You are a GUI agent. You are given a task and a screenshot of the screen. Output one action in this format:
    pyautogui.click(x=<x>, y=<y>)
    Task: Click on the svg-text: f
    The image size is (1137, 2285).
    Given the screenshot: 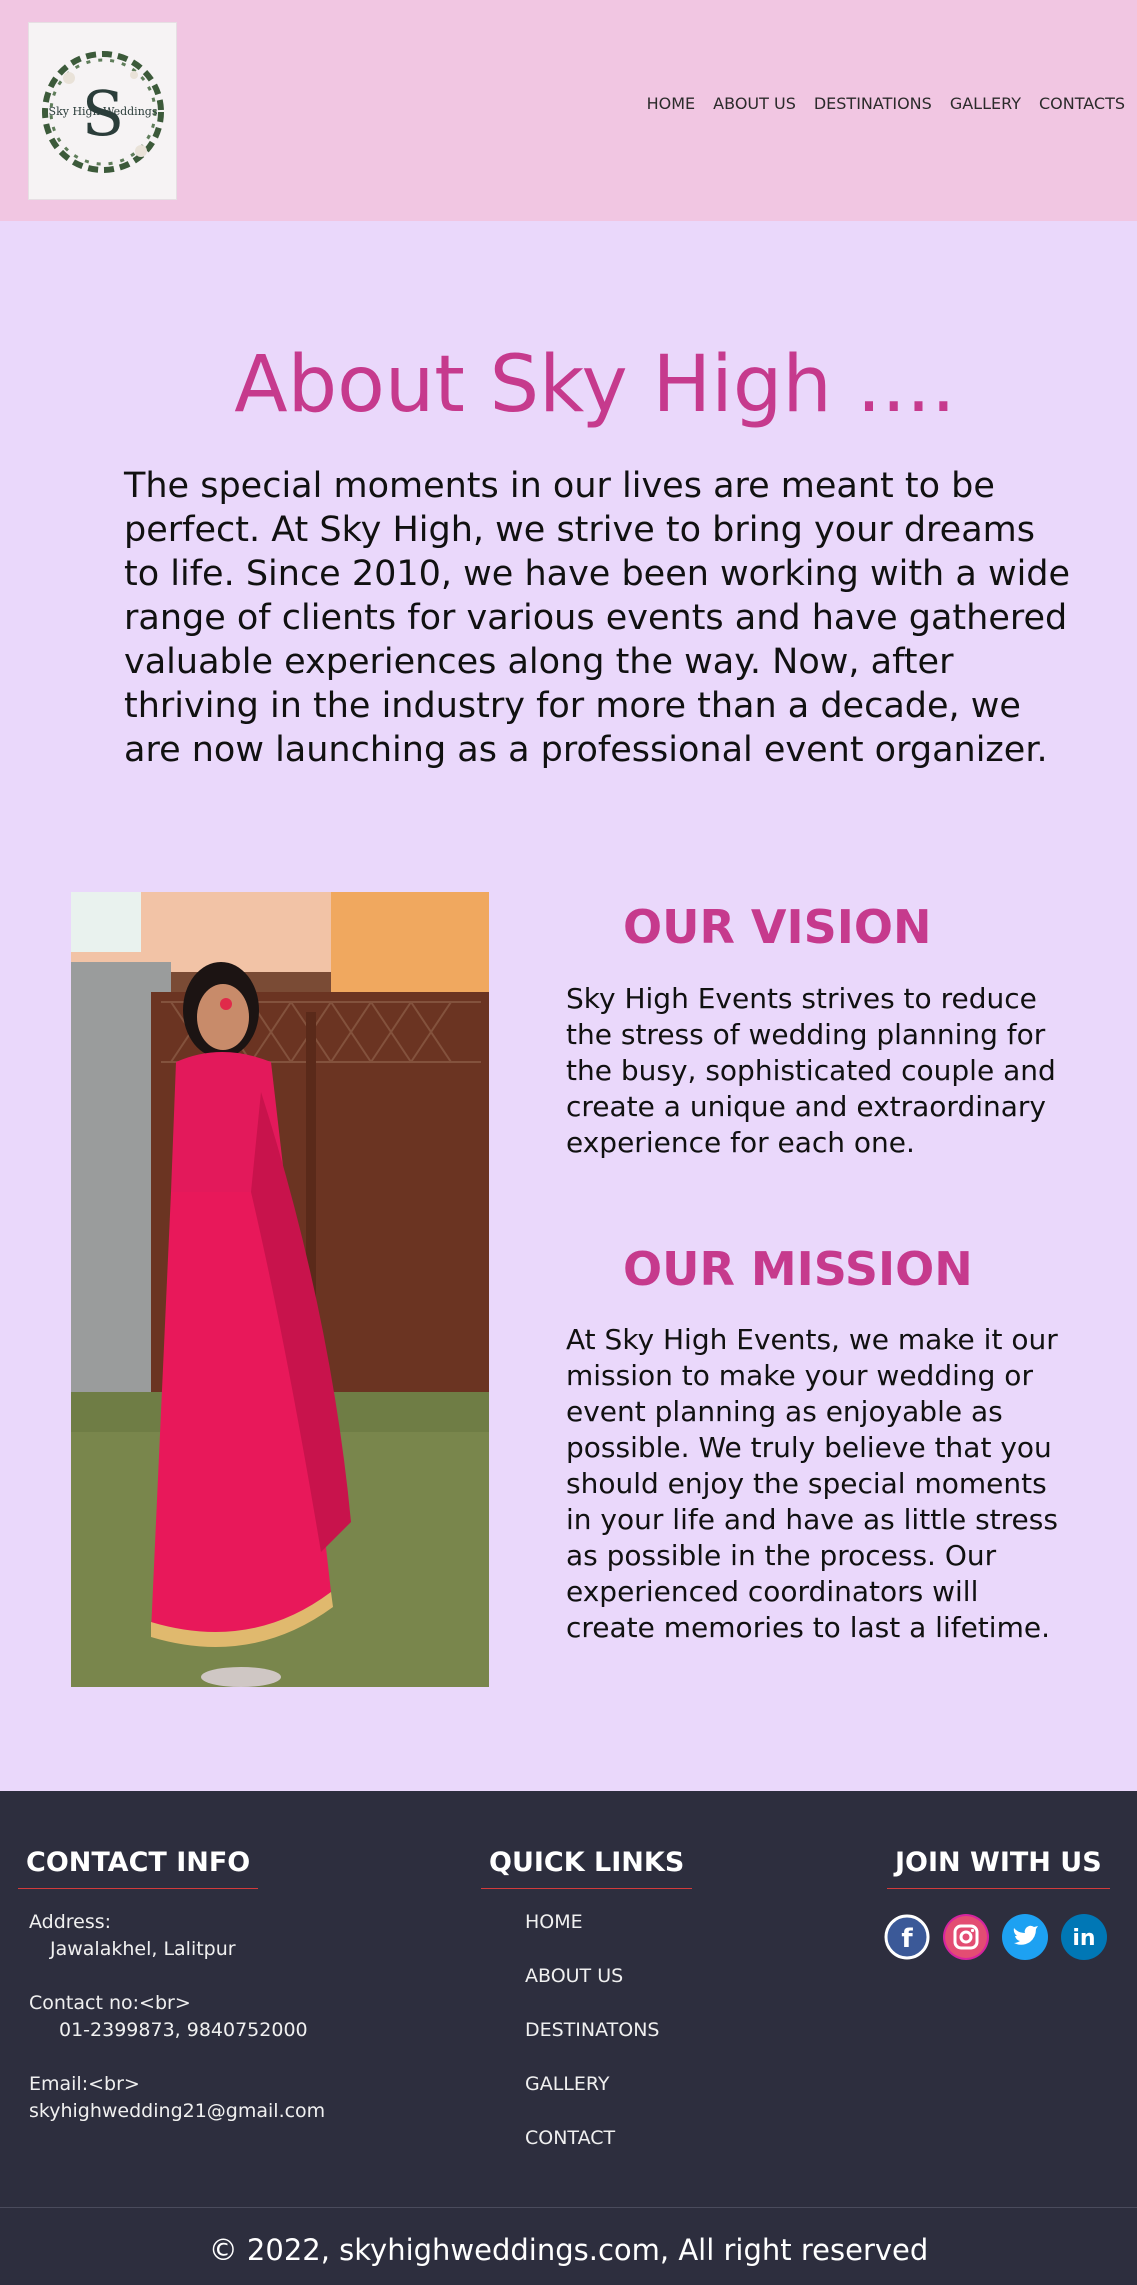 What is the action you would take?
    pyautogui.click(x=907, y=1939)
    